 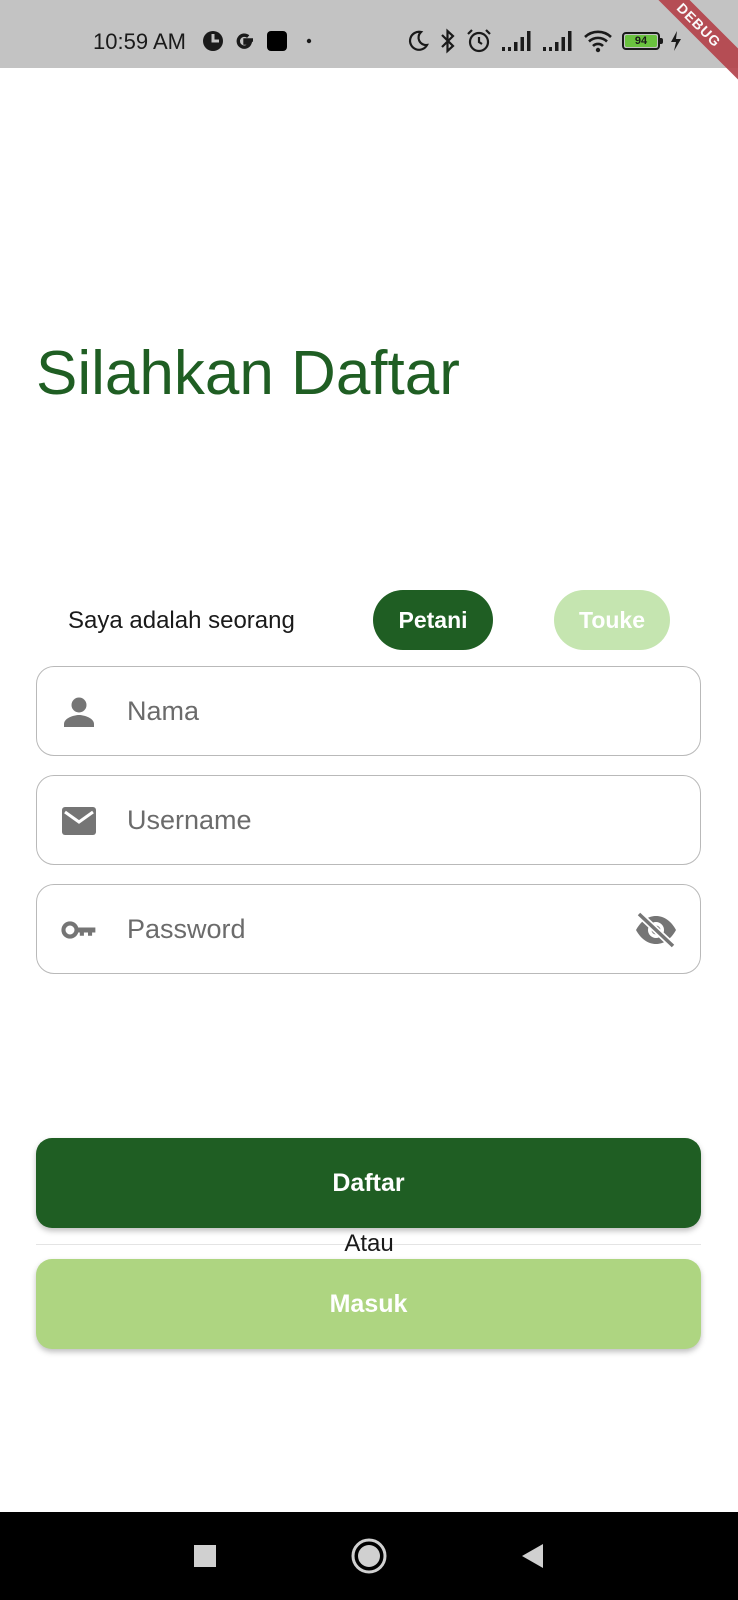 I want to click on moon-icon, so click(x=419, y=40).